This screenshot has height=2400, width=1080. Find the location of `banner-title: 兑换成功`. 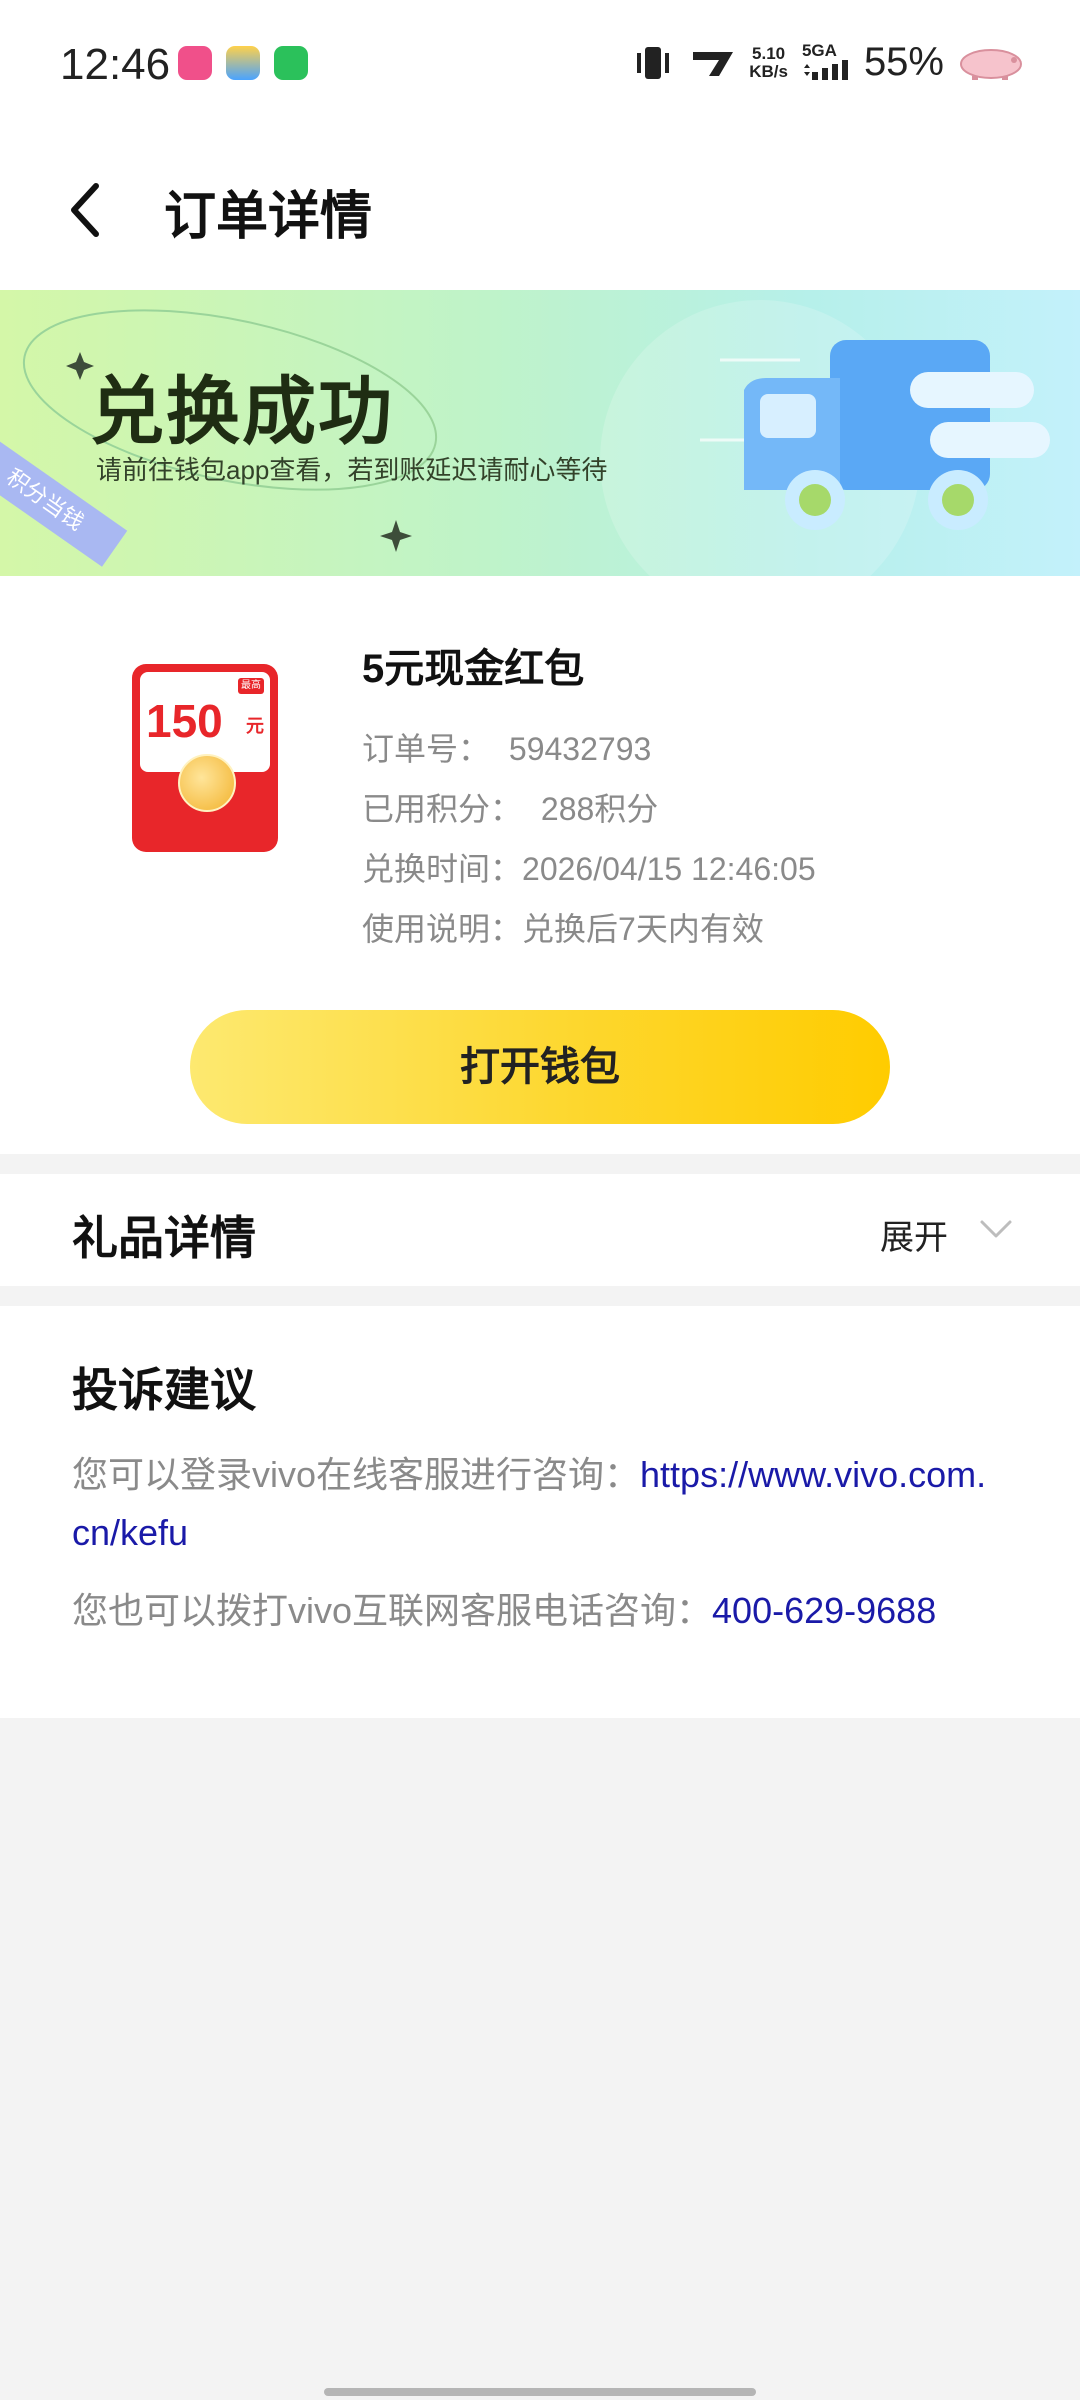

banner-title: 兑换成功 is located at coordinates (242, 411).